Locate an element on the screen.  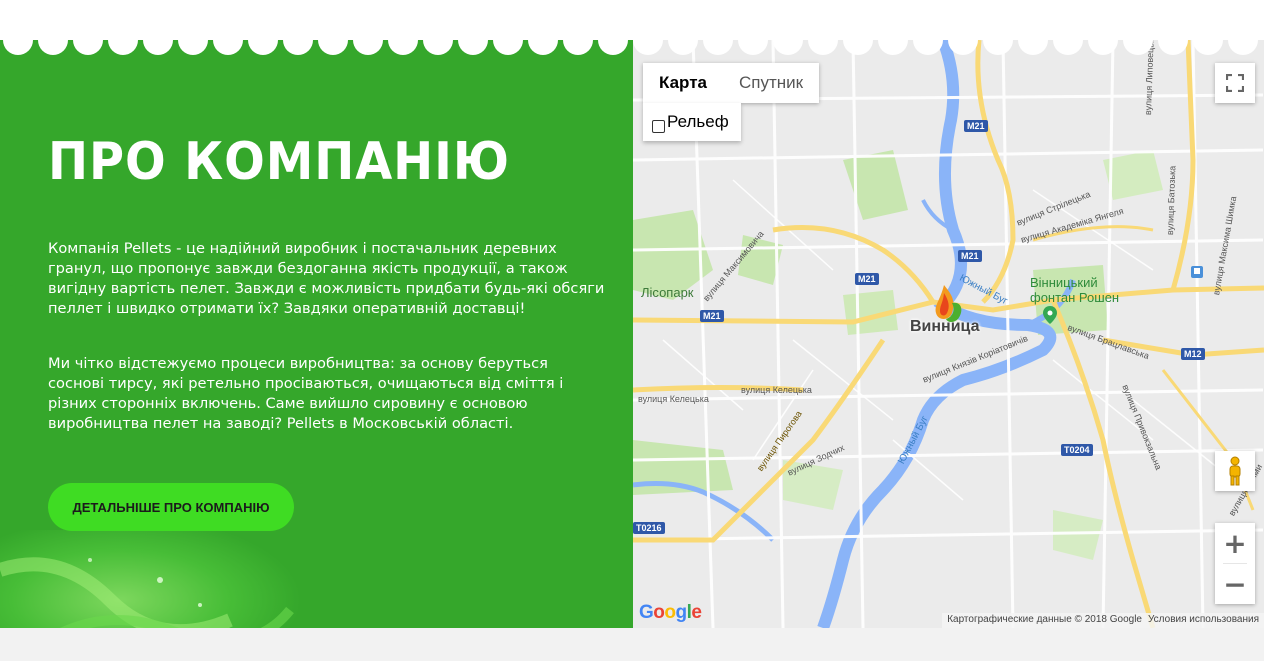
road-badge-m21-west: M21 is located at coordinates (867, 279).